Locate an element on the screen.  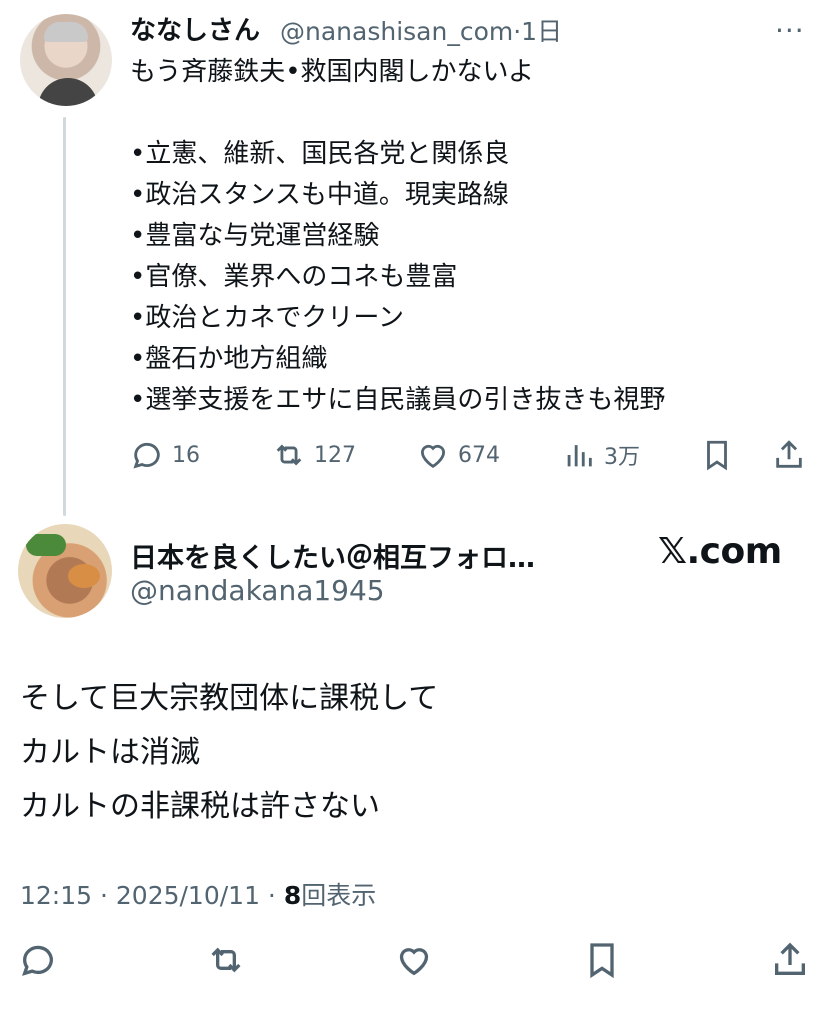
view-label: 回表示 is located at coordinates (339, 895).